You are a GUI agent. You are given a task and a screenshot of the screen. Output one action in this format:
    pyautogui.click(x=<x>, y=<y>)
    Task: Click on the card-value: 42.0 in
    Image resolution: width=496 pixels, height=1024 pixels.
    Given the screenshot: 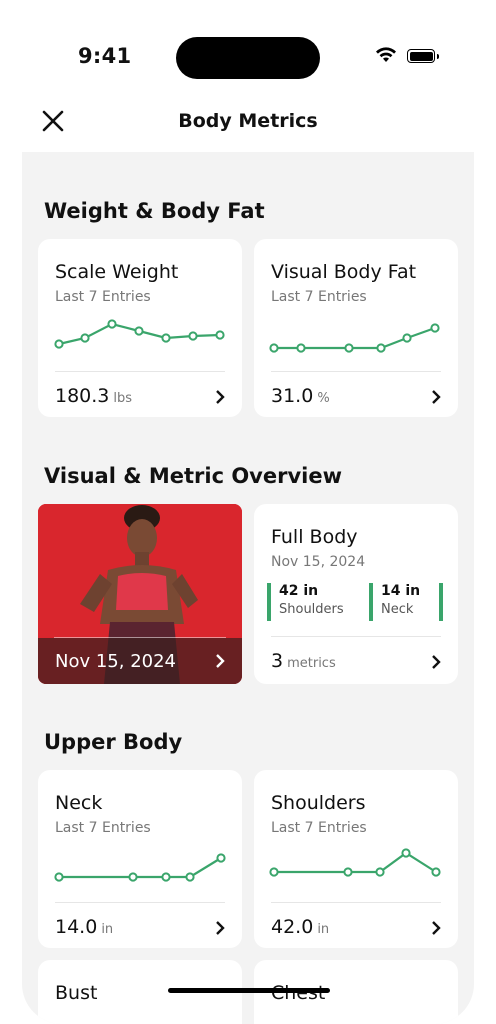 What is the action you would take?
    pyautogui.click(x=300, y=927)
    